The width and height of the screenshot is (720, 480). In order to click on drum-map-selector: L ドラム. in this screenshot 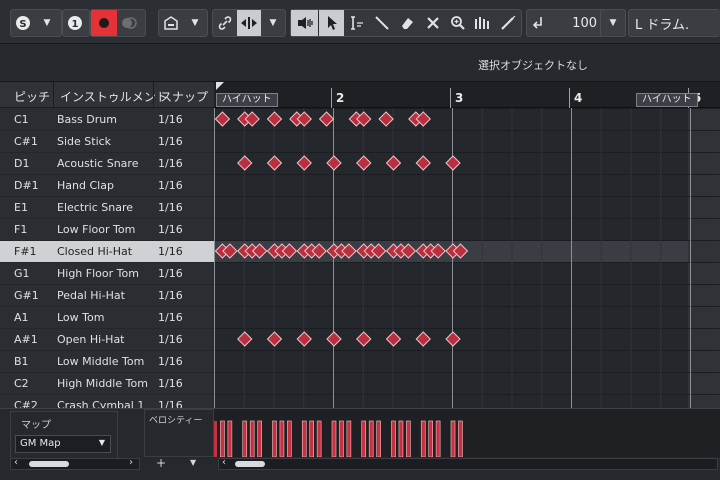, I will do `click(659, 23)`.